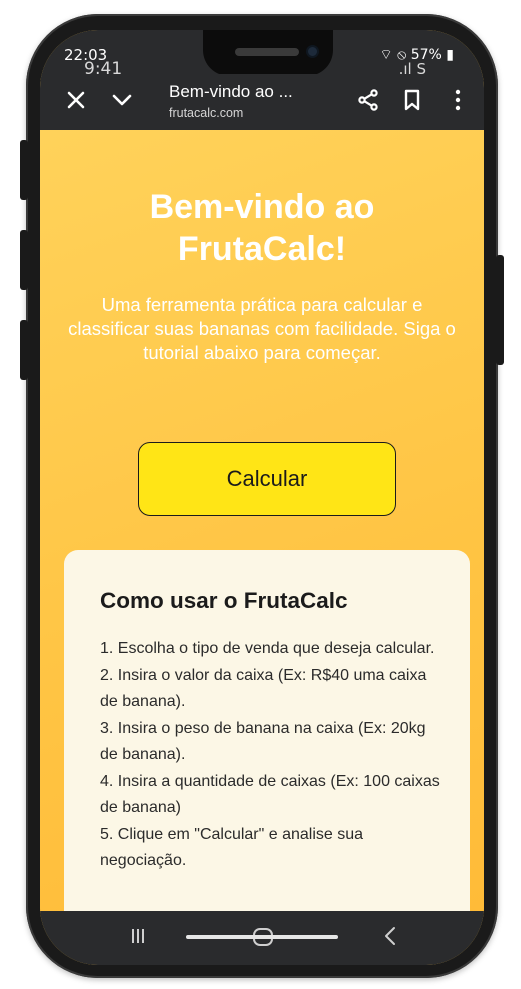 The height and width of the screenshot is (989, 521). I want to click on side-button-volume-up, so click(24, 170).